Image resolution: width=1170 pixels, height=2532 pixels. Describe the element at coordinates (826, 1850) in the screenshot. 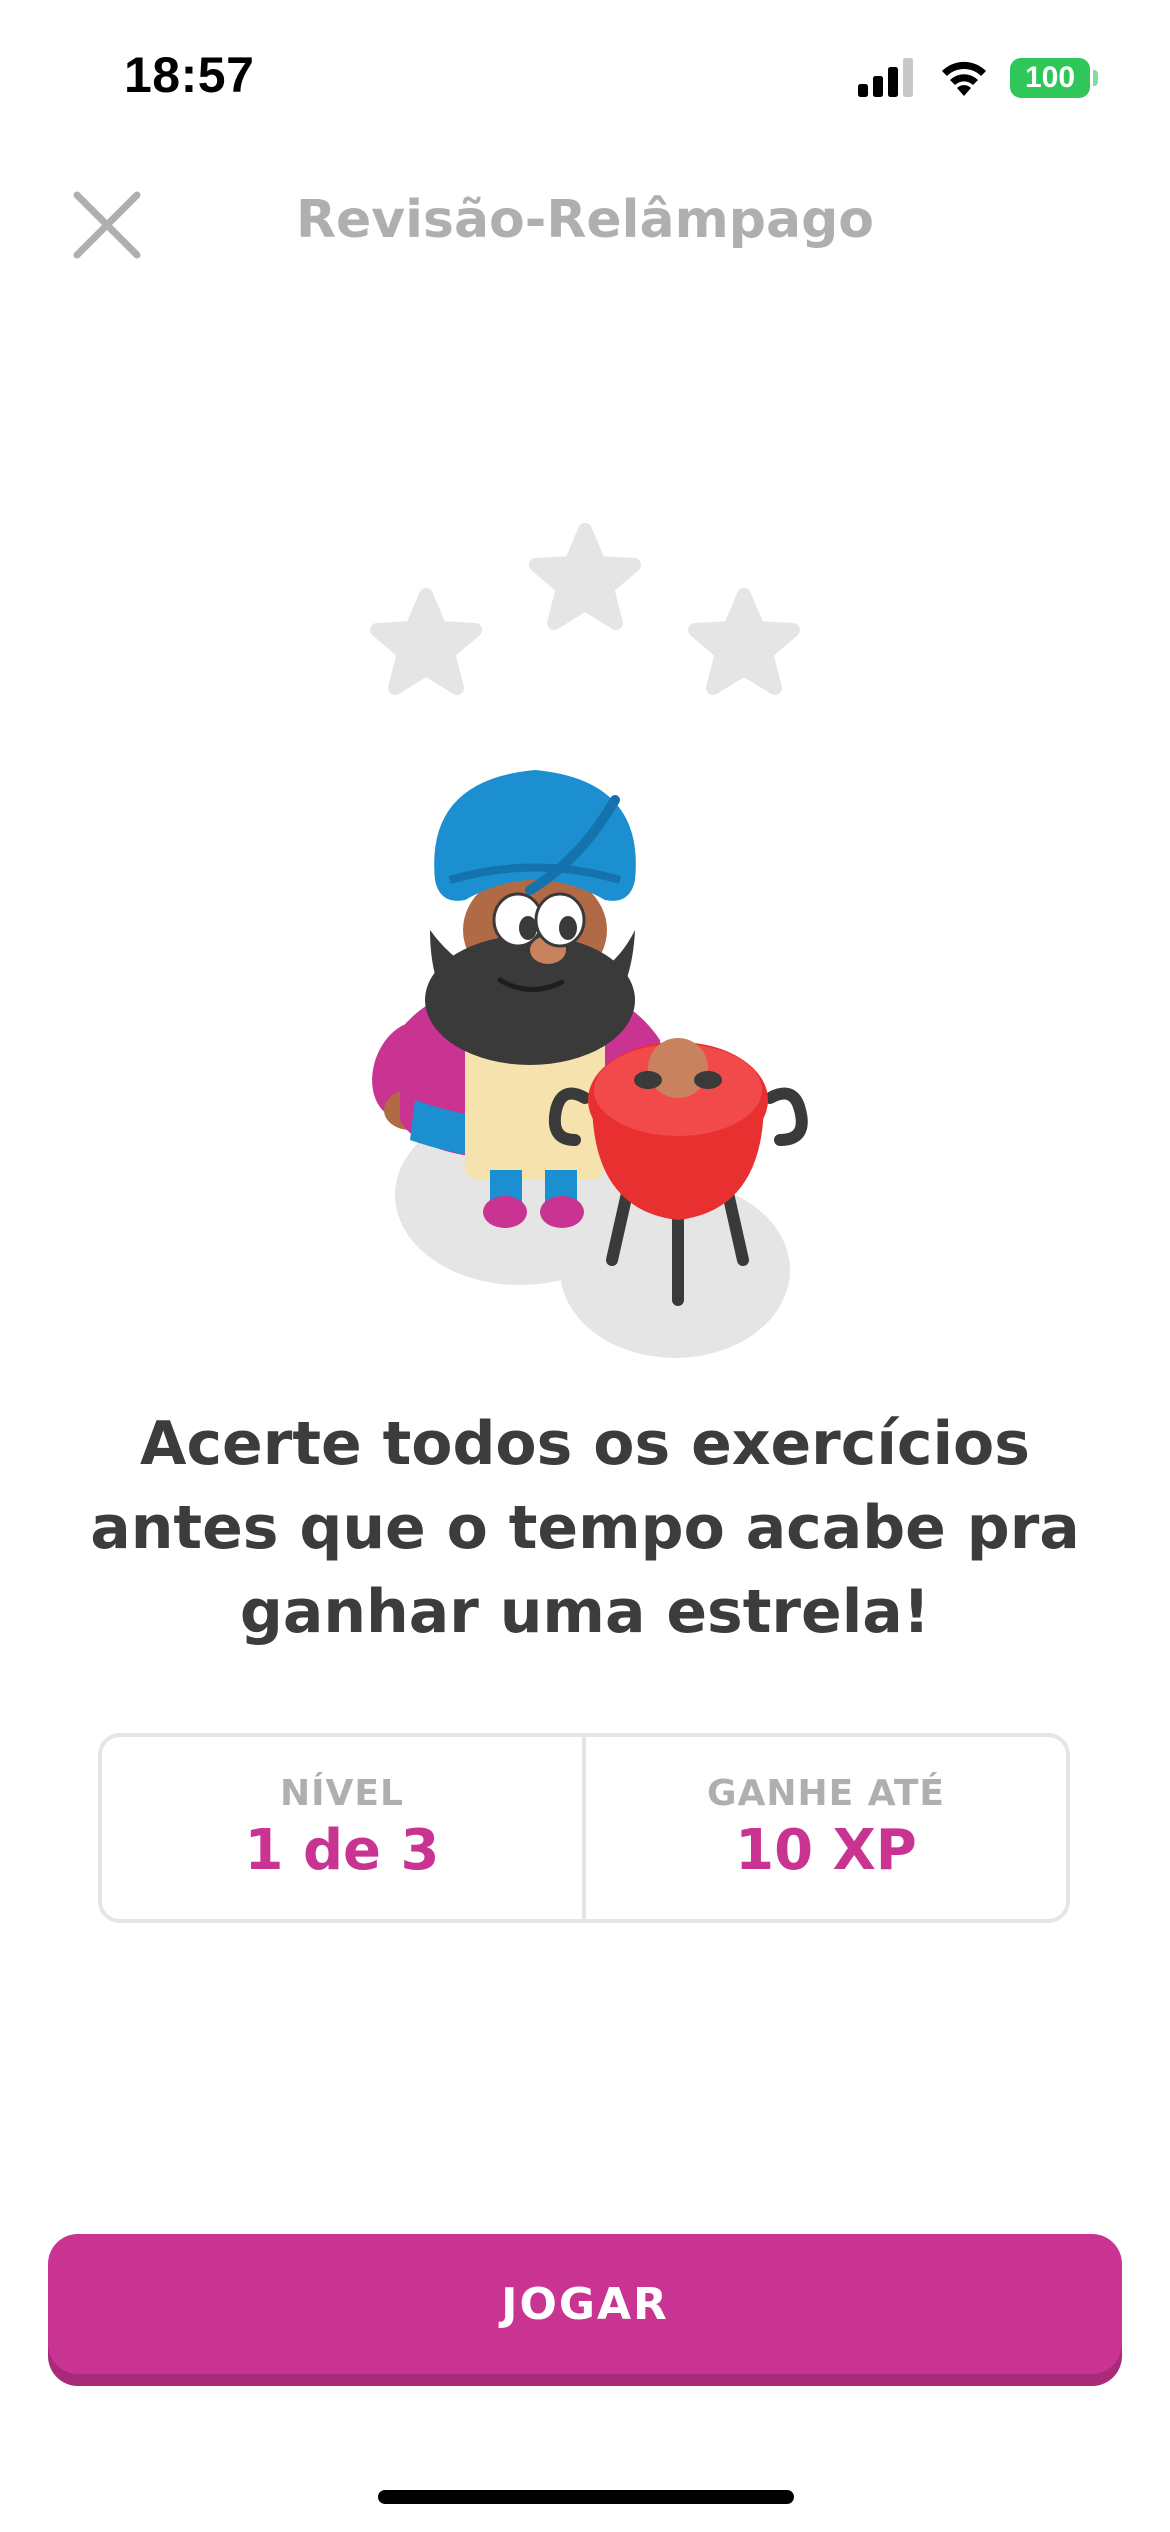

I see `reward-value: 10 XP` at that location.